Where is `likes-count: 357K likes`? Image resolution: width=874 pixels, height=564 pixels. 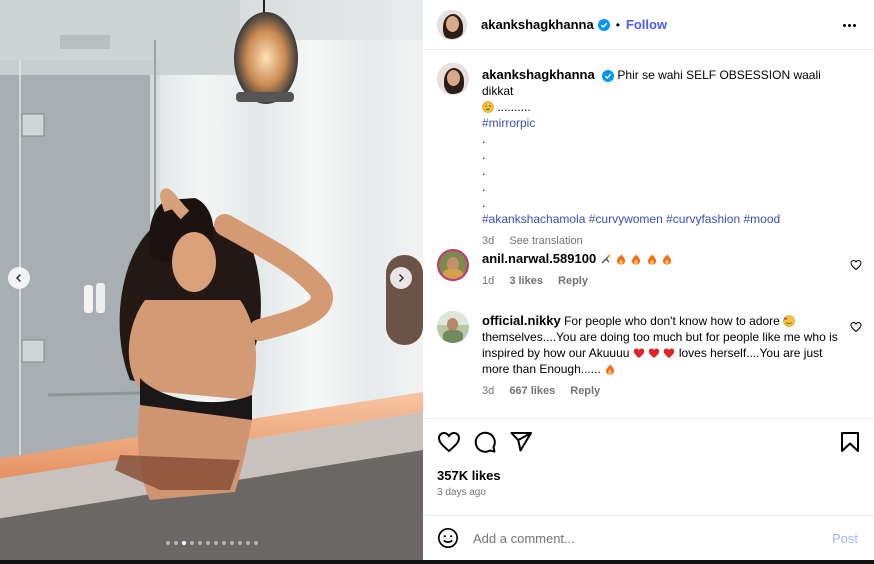 likes-count: 357K likes is located at coordinates (469, 475).